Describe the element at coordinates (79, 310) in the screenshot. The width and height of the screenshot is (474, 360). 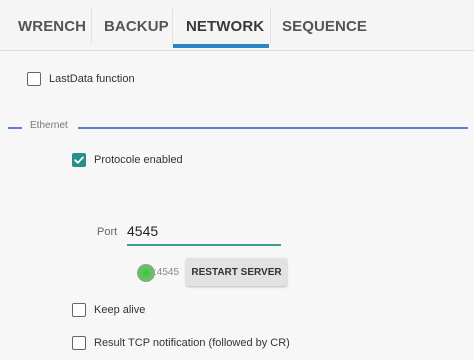
I see `keep-alive-checkbox` at that location.